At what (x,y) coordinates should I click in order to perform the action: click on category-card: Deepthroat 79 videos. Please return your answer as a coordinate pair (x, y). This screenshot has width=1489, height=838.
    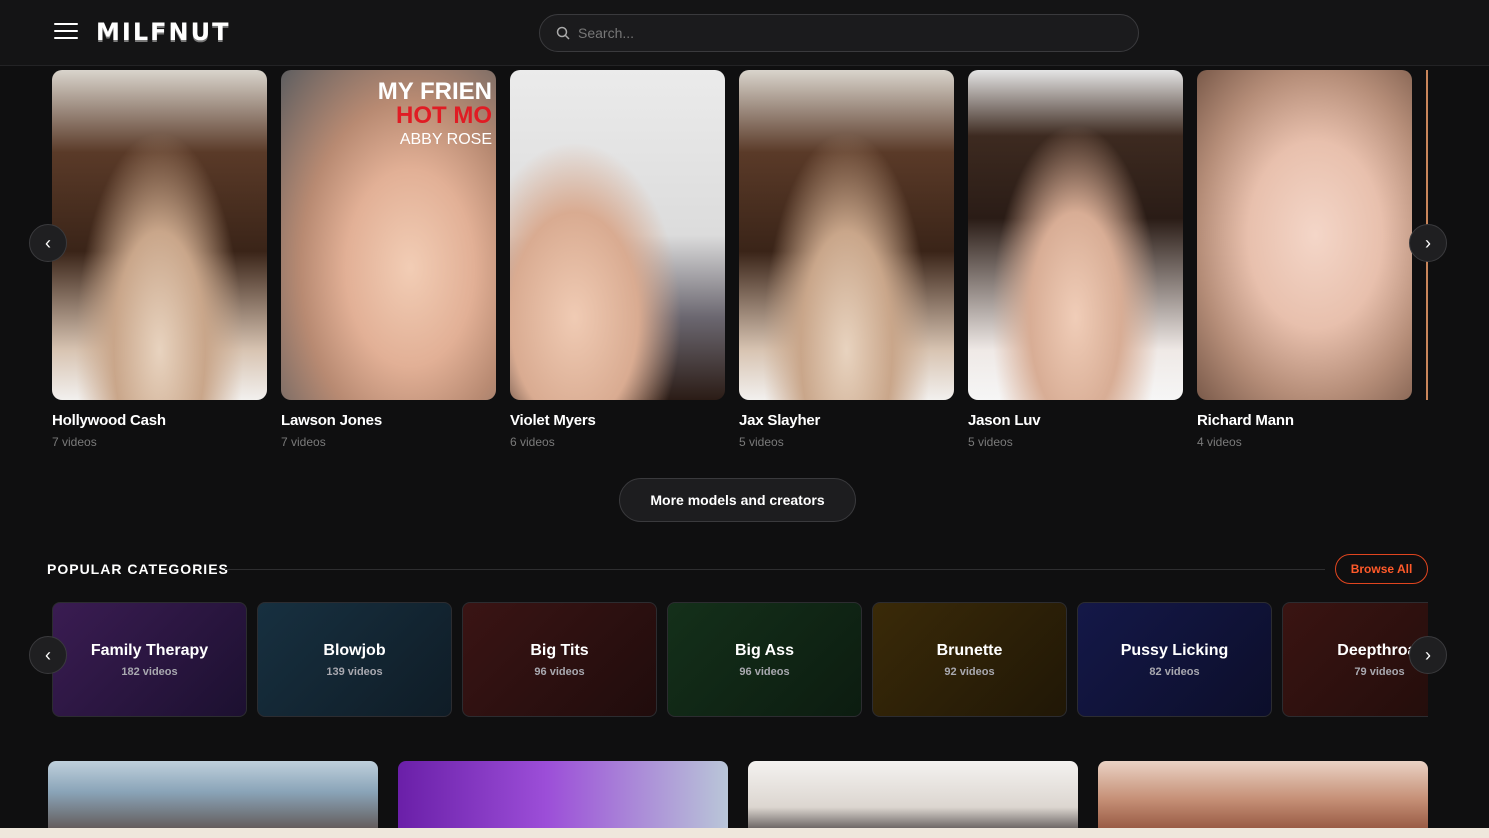
    Looking at the image, I should click on (1355, 659).